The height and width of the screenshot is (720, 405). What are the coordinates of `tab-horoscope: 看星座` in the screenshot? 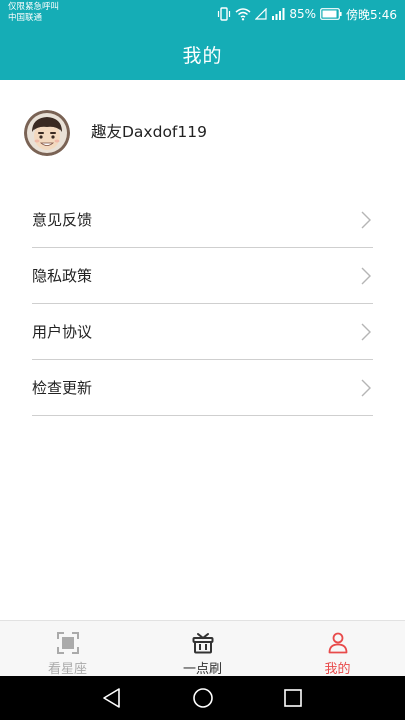 It's located at (67, 649).